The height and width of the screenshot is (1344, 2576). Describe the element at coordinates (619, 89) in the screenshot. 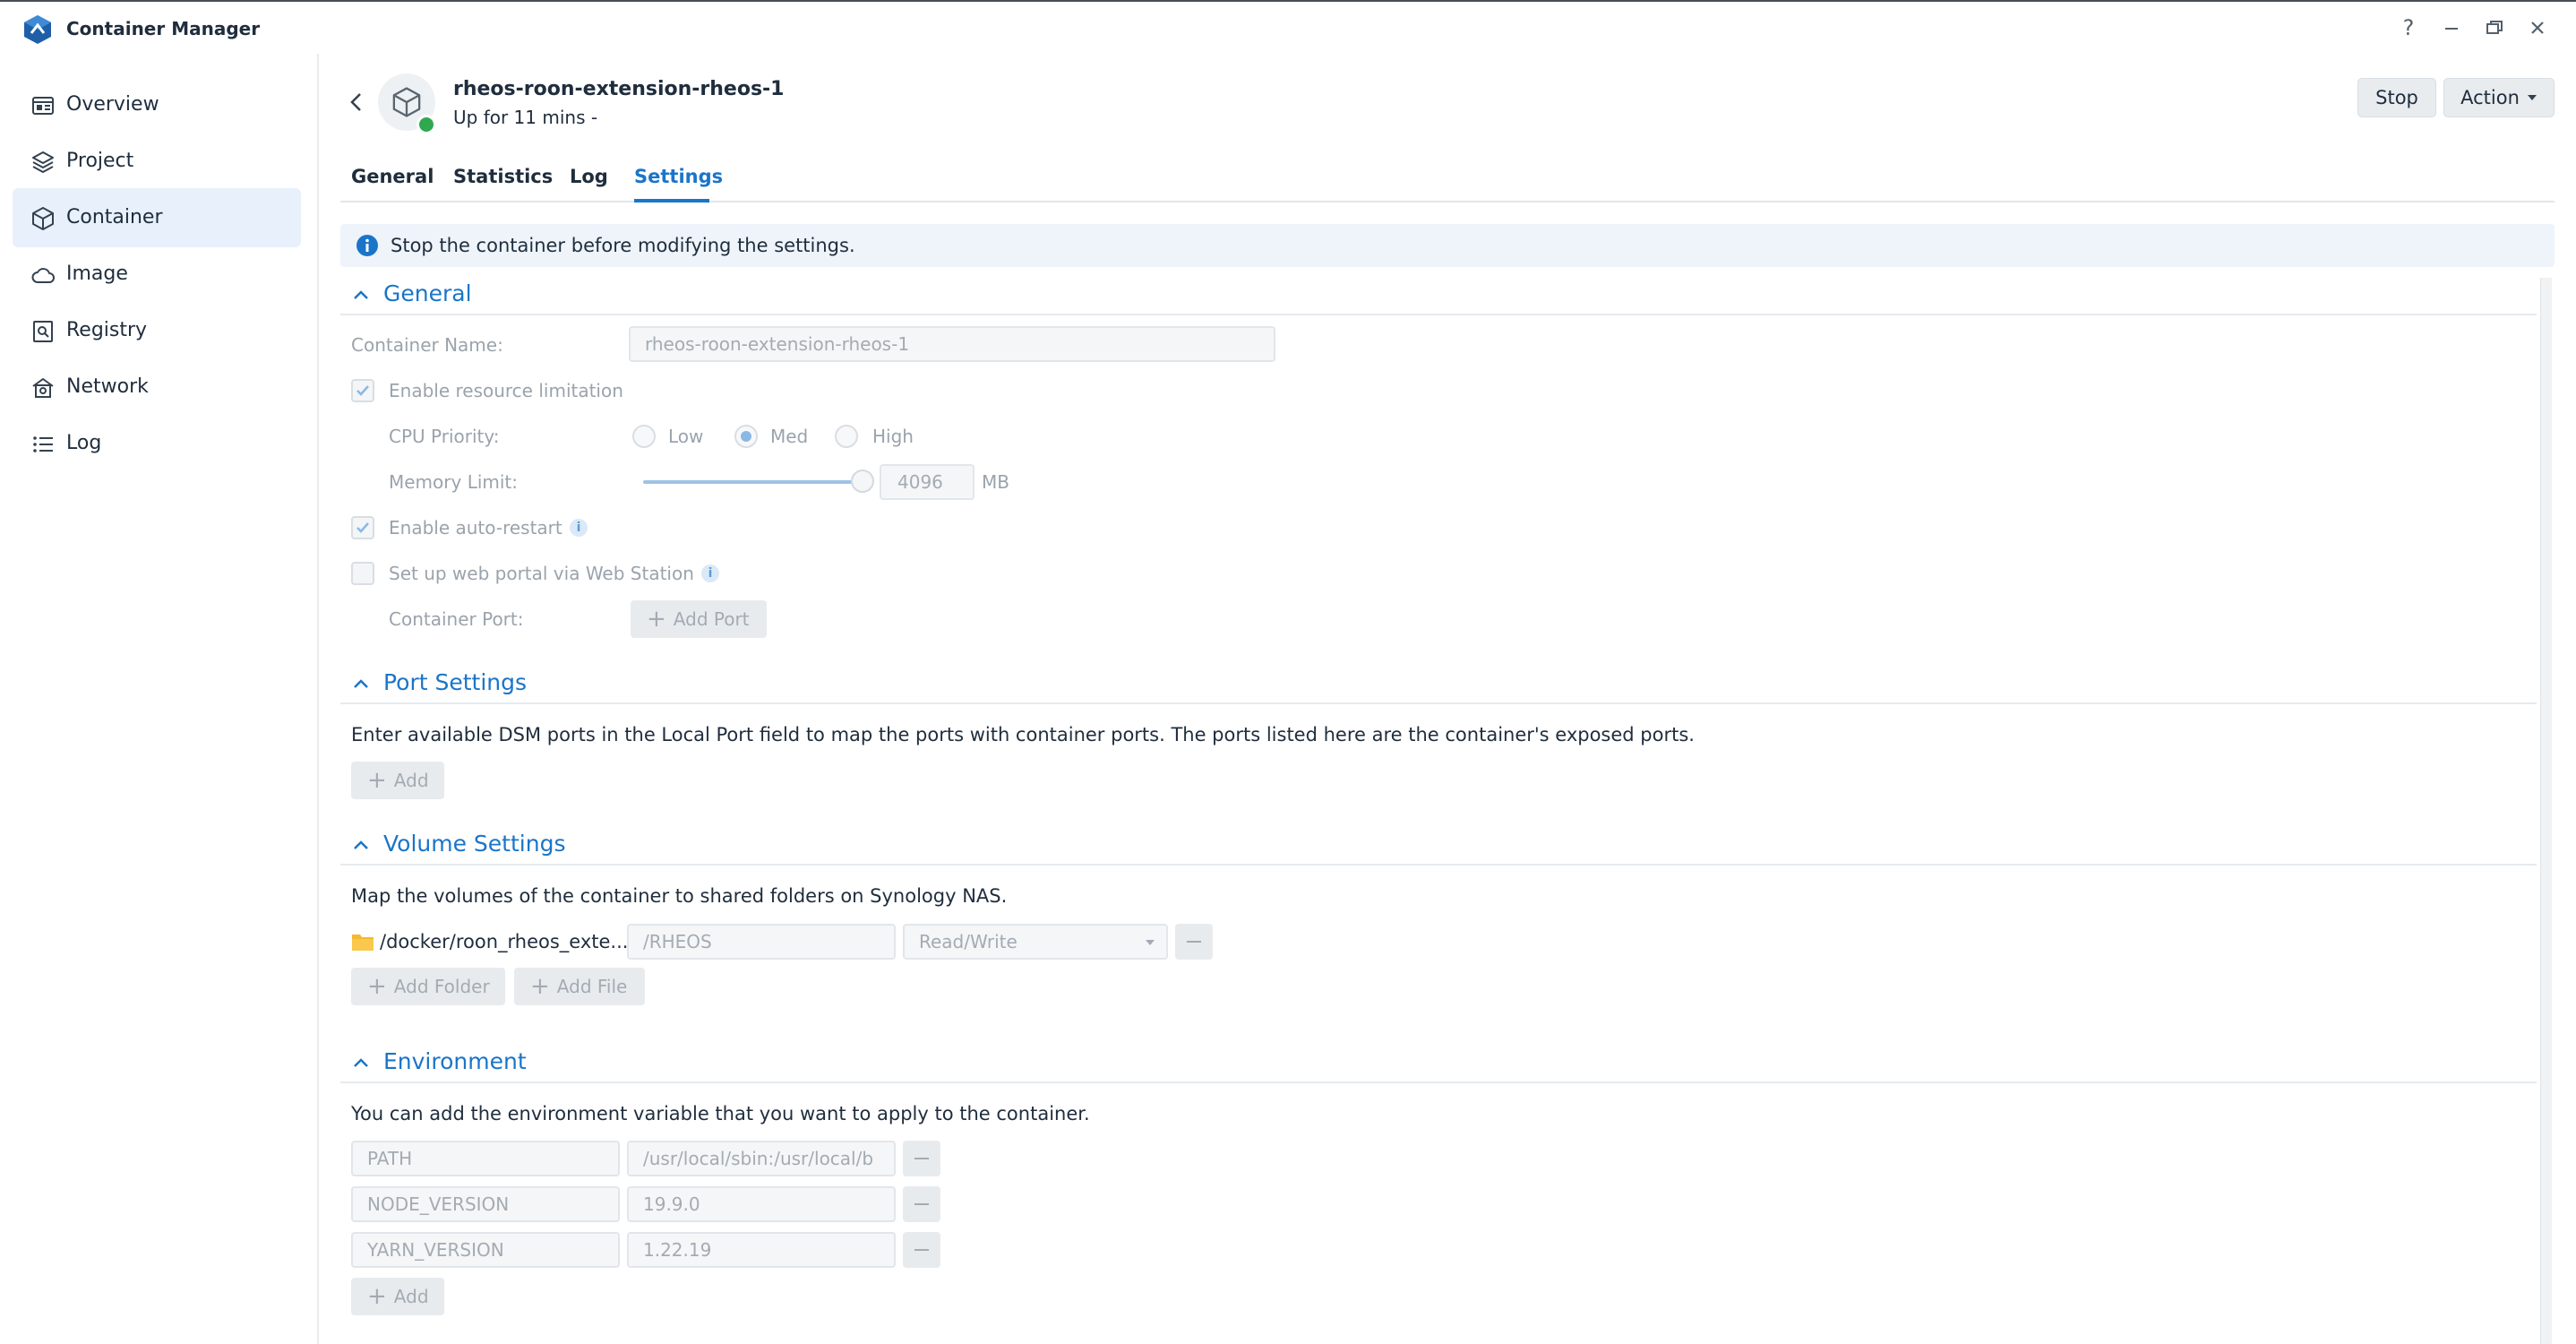

I see `container-title: rheos-roon-extension-rheos-1` at that location.